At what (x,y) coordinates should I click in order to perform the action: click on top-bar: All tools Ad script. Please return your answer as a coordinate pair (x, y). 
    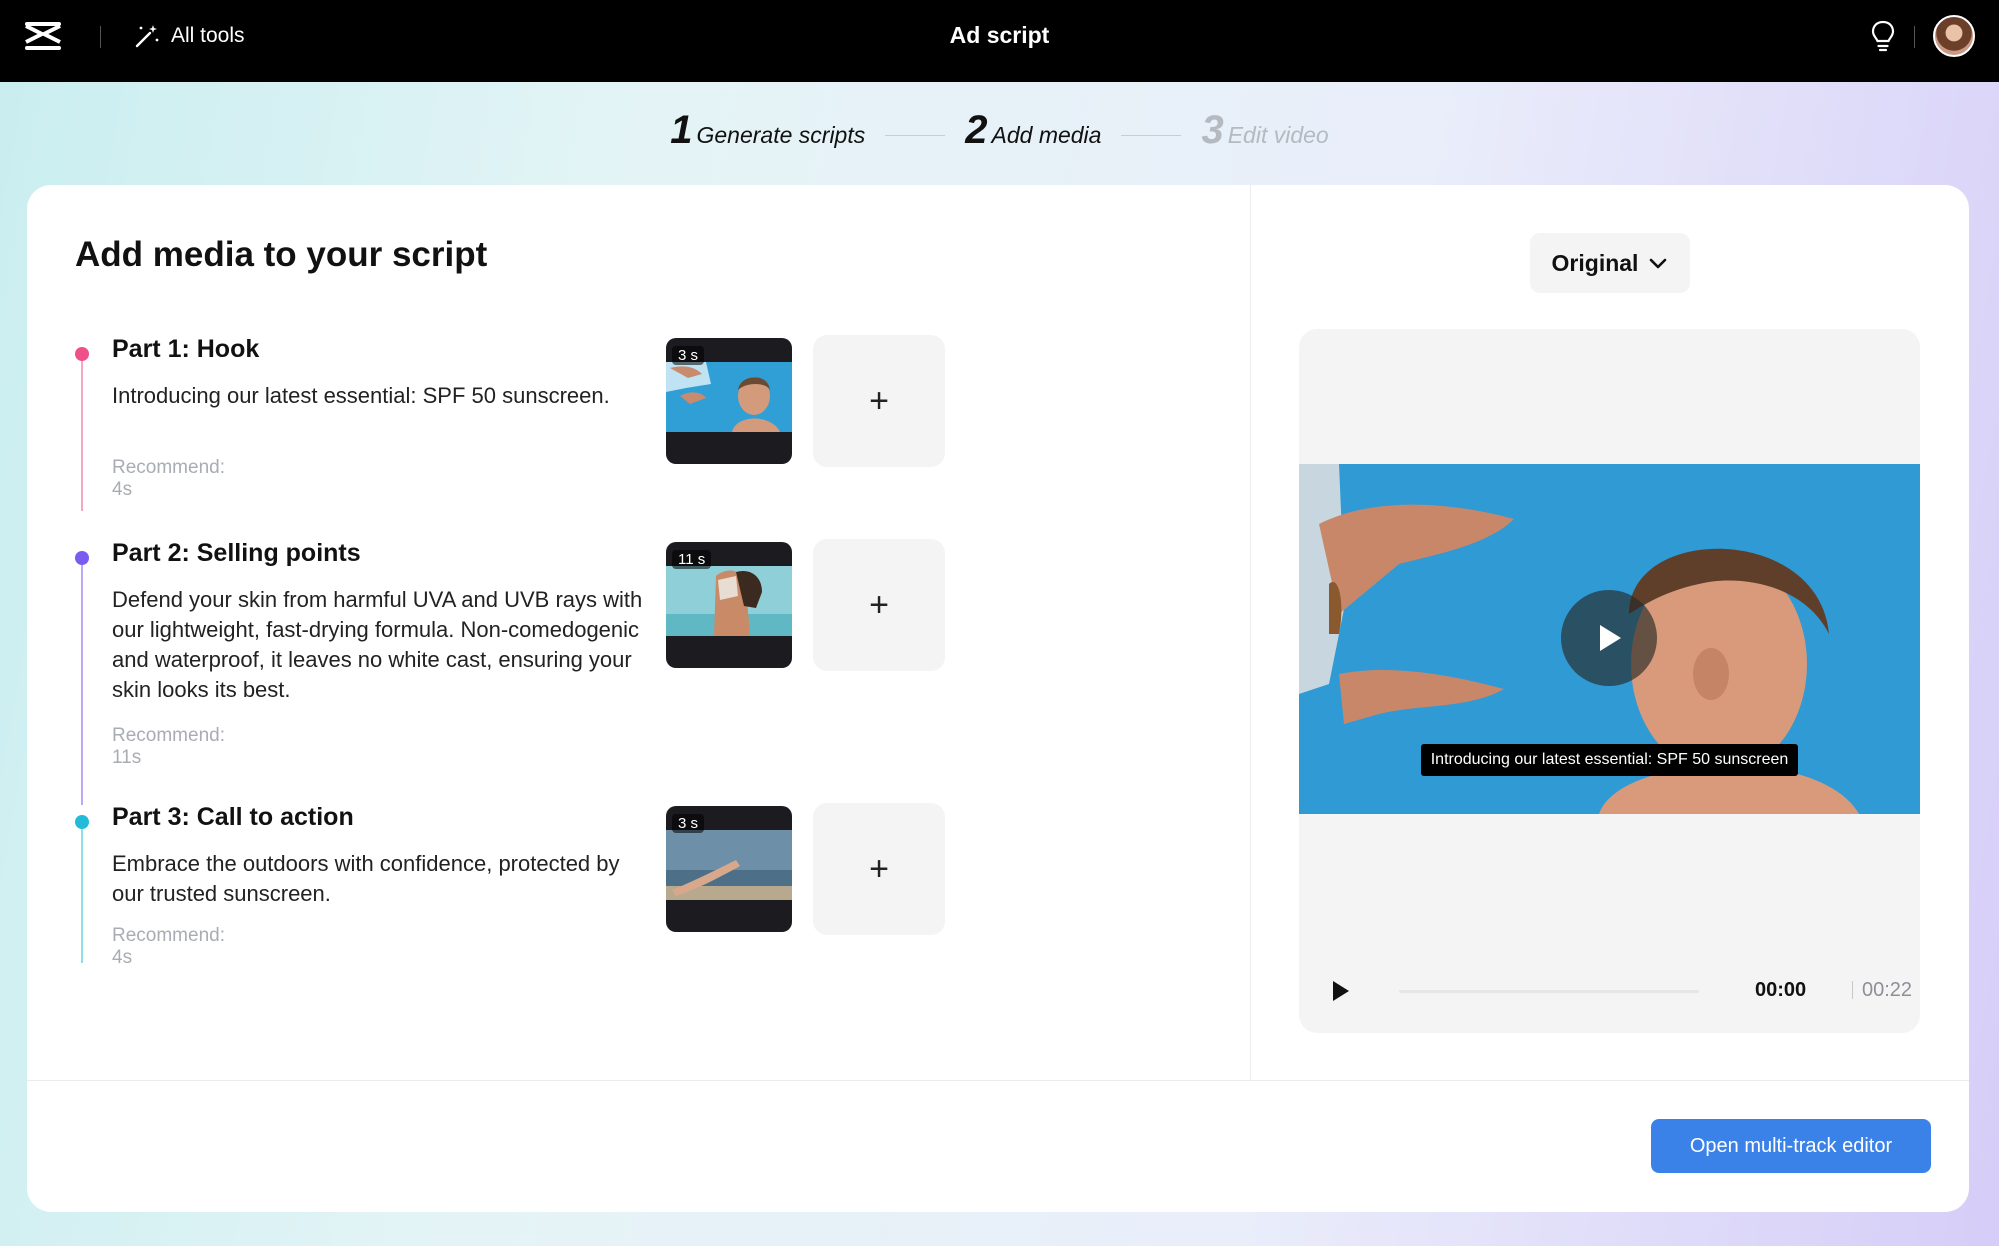
    Looking at the image, I should click on (999, 41).